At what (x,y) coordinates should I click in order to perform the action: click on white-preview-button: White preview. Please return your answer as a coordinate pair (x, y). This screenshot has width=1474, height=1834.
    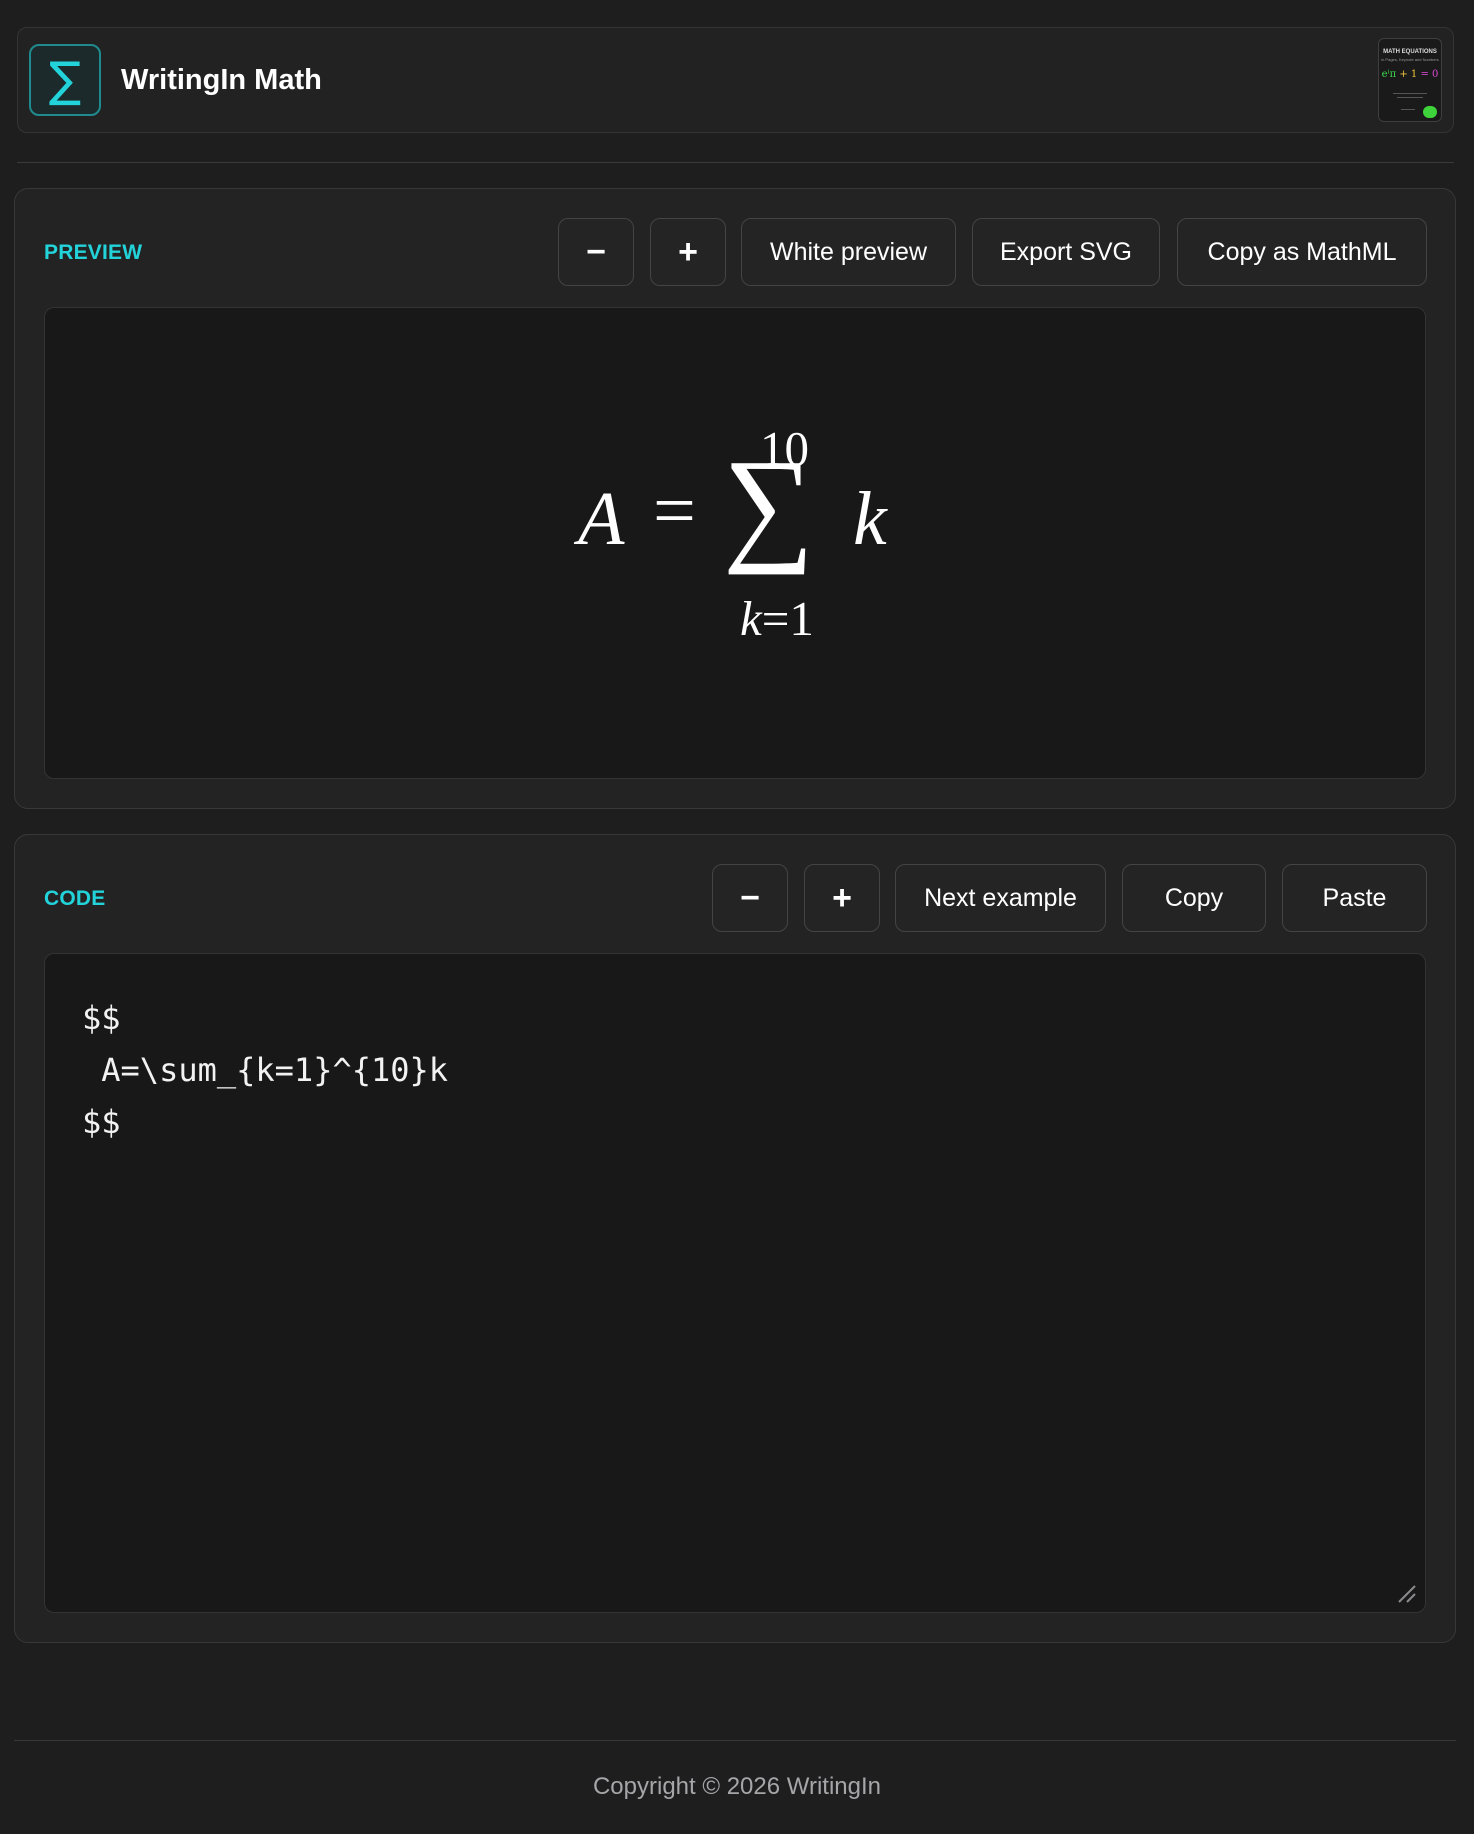
    Looking at the image, I should click on (848, 252).